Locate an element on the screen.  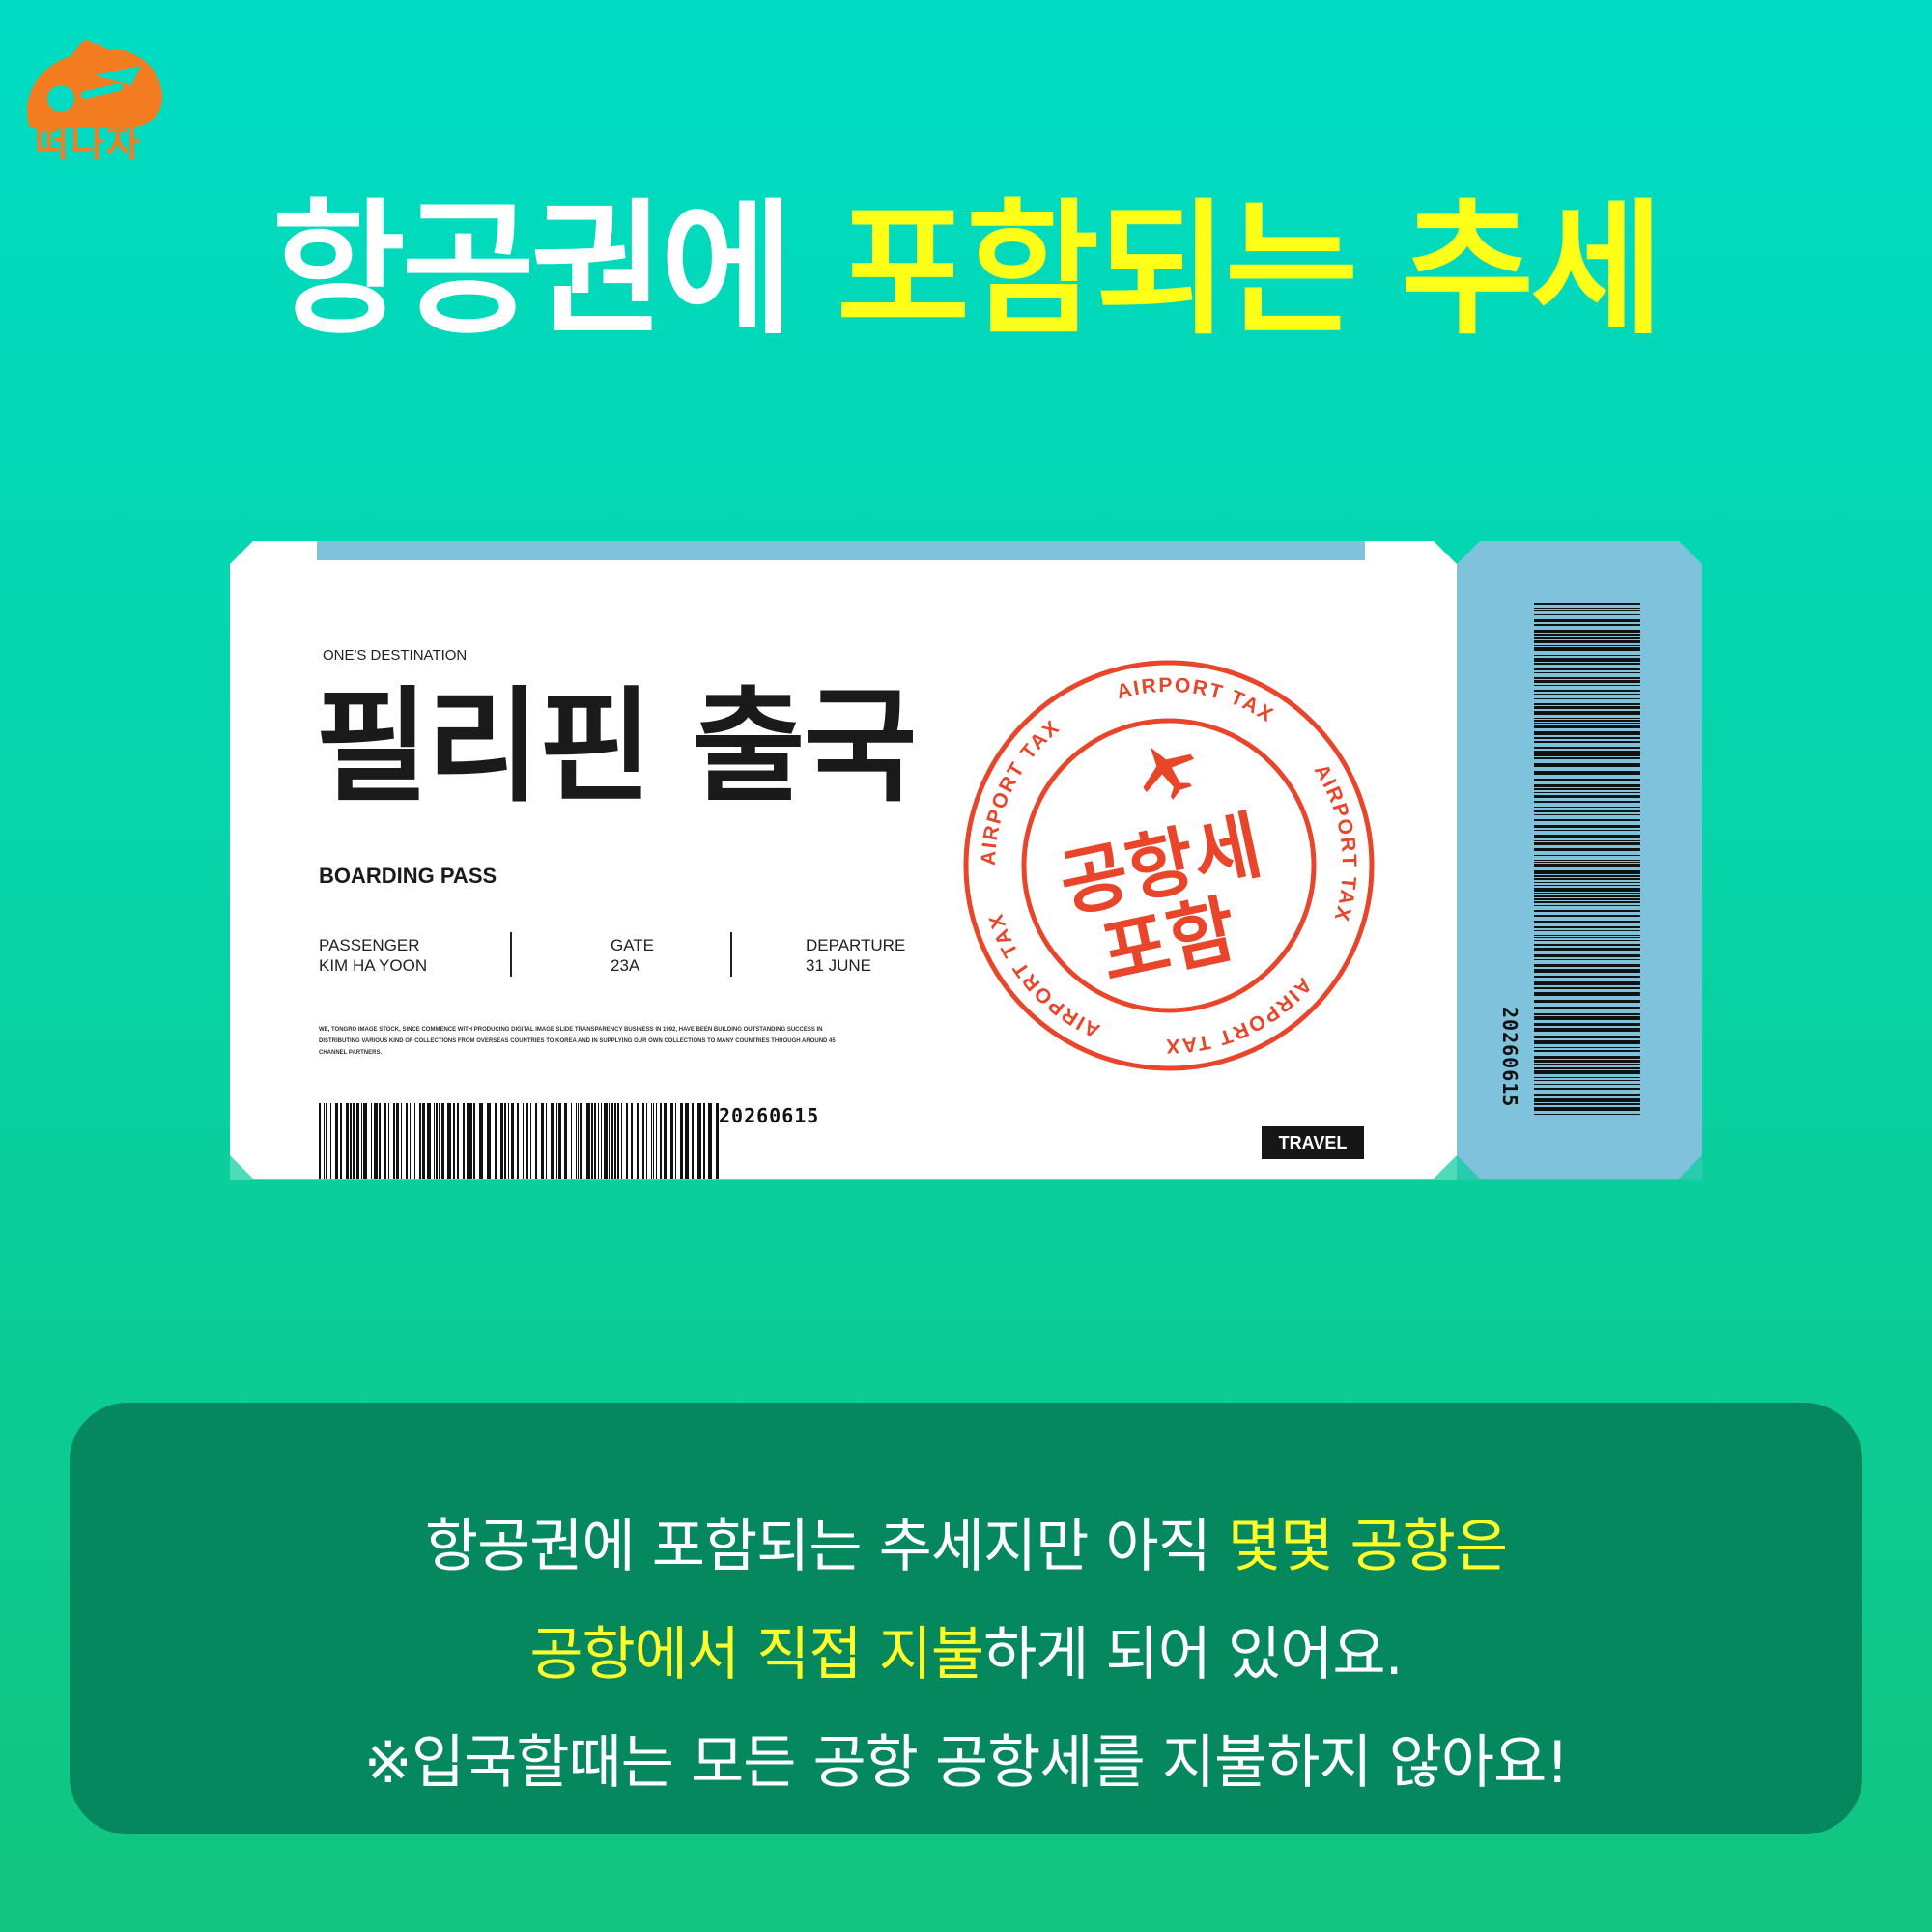
gate-info: GATE 23A is located at coordinates (632, 955).